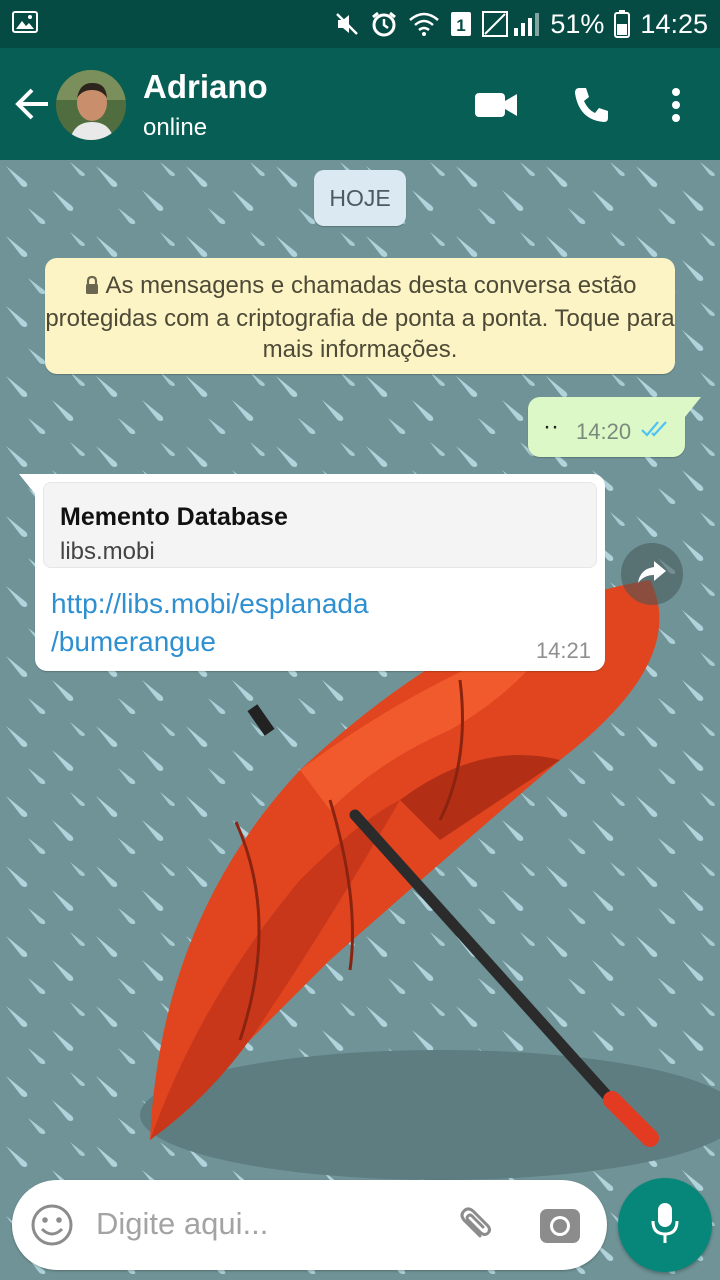  What do you see at coordinates (560, 1225) in the screenshot?
I see `camera-icon` at bounding box center [560, 1225].